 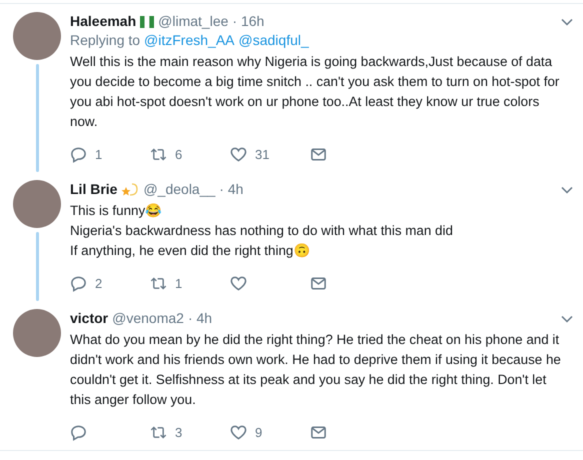 I want to click on reply-count: 2, so click(x=98, y=283).